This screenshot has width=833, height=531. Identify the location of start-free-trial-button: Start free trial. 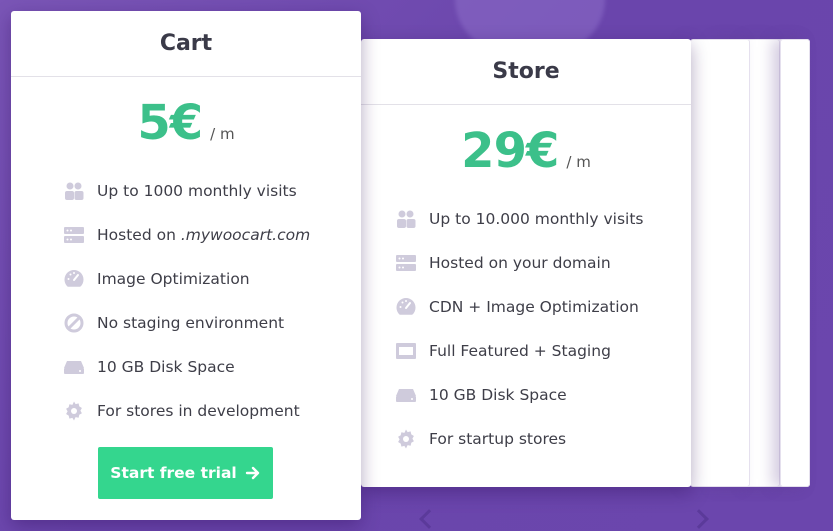
(185, 473).